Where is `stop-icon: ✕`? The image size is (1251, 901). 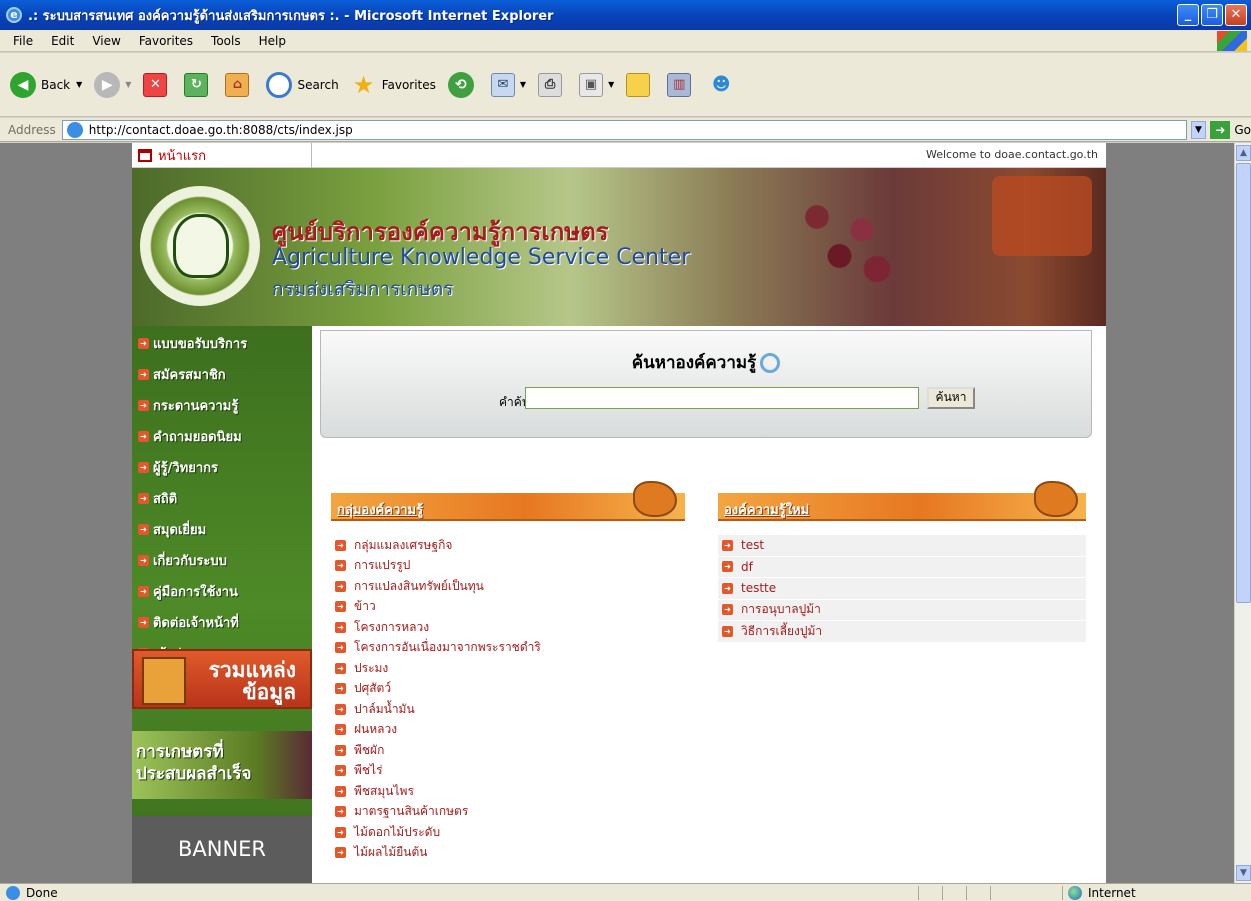 stop-icon: ✕ is located at coordinates (155, 84).